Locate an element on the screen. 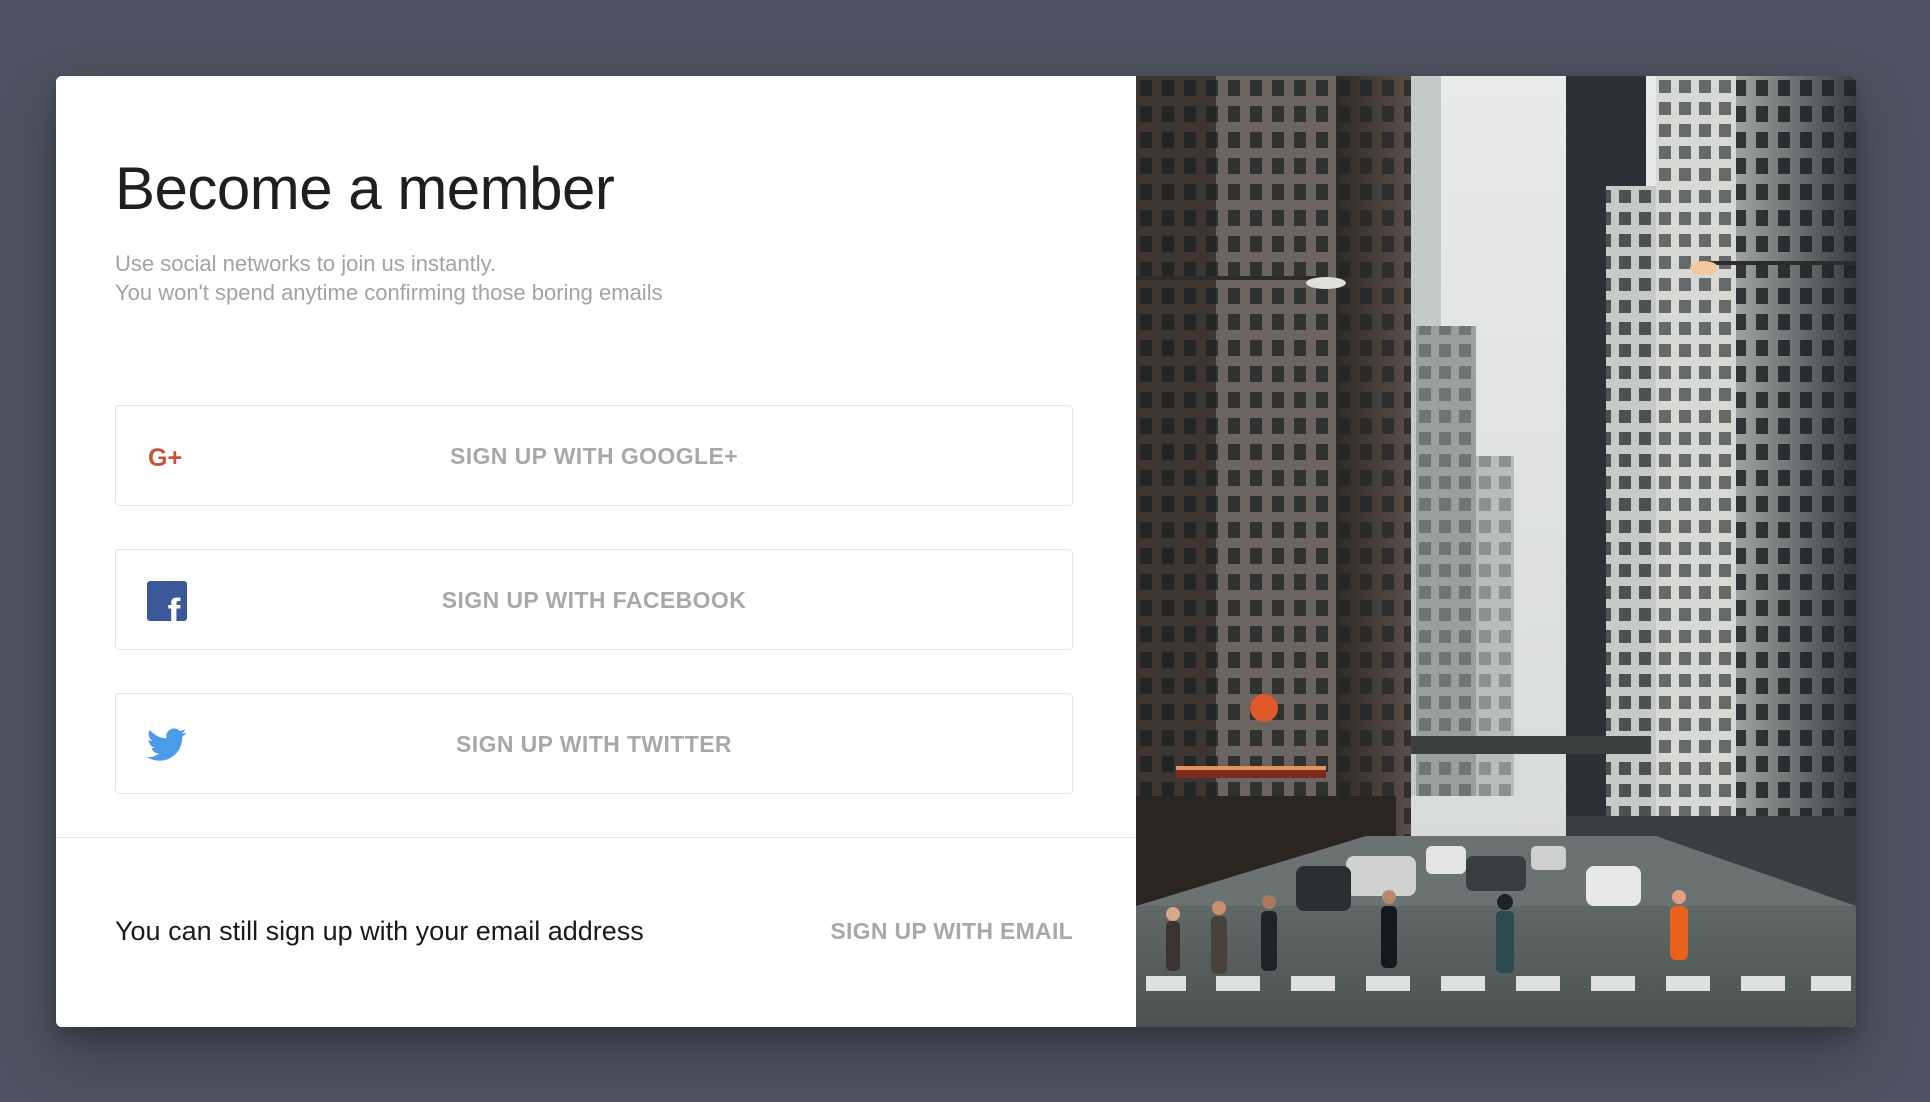 The image size is (1930, 1102). google-signup-label: SIGN UP WITH GOOGLE+ is located at coordinates (594, 456).